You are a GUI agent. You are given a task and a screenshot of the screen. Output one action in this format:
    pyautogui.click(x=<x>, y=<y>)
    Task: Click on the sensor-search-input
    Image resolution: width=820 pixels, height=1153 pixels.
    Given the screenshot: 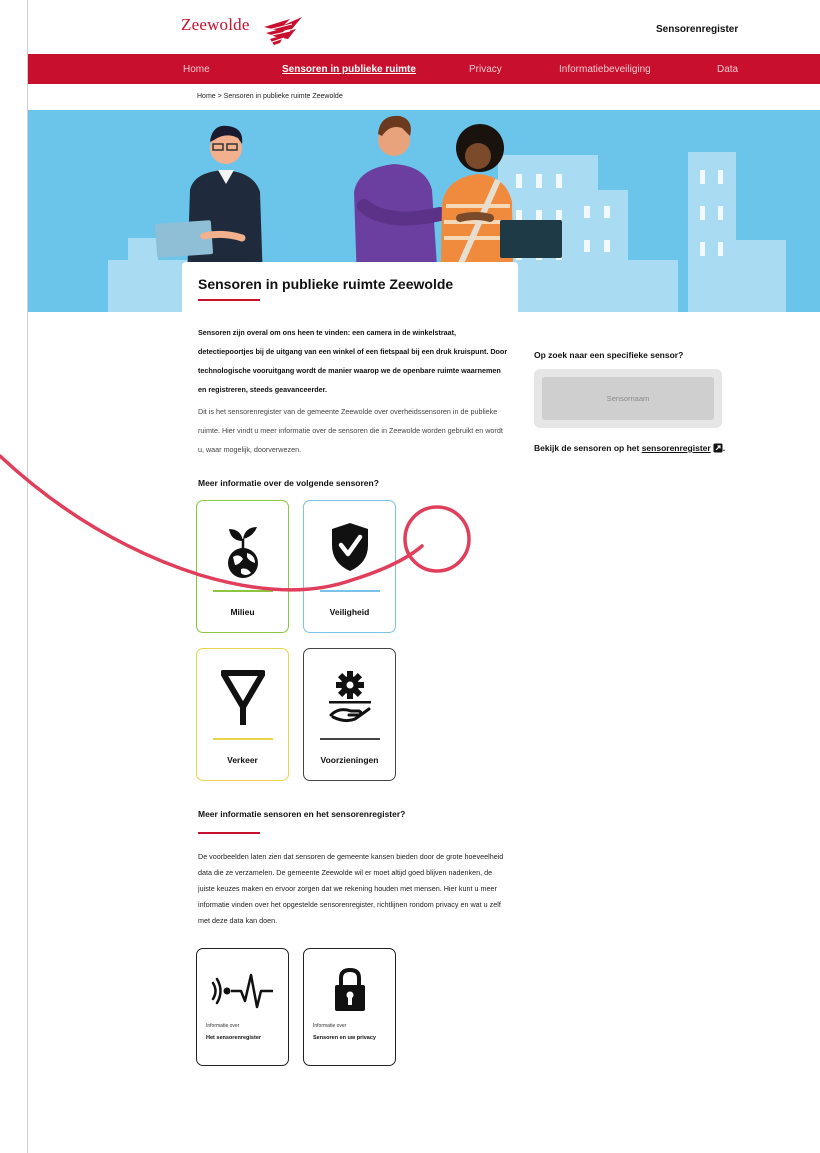 What is the action you would take?
    pyautogui.click(x=628, y=398)
    